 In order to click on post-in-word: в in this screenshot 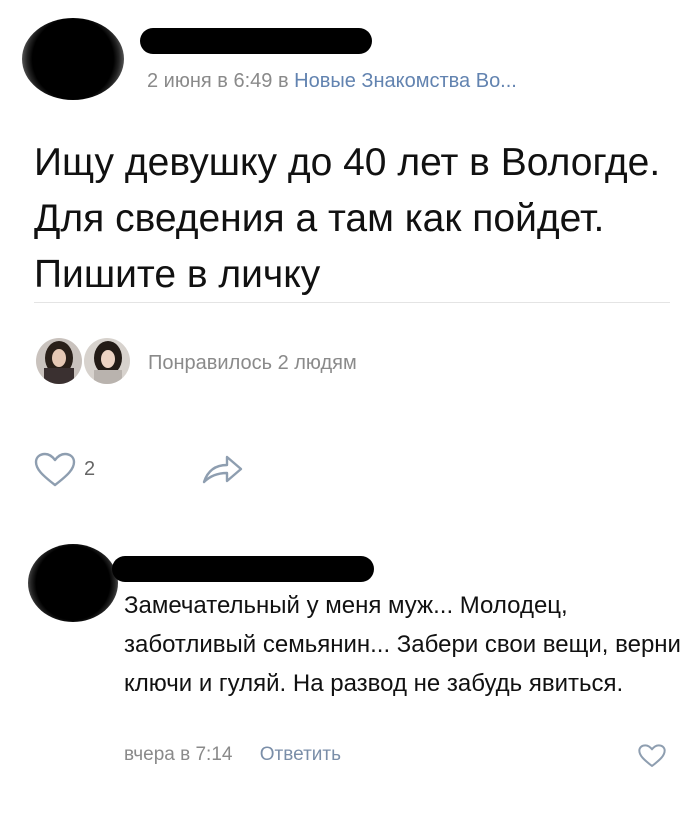, I will do `click(283, 81)`.